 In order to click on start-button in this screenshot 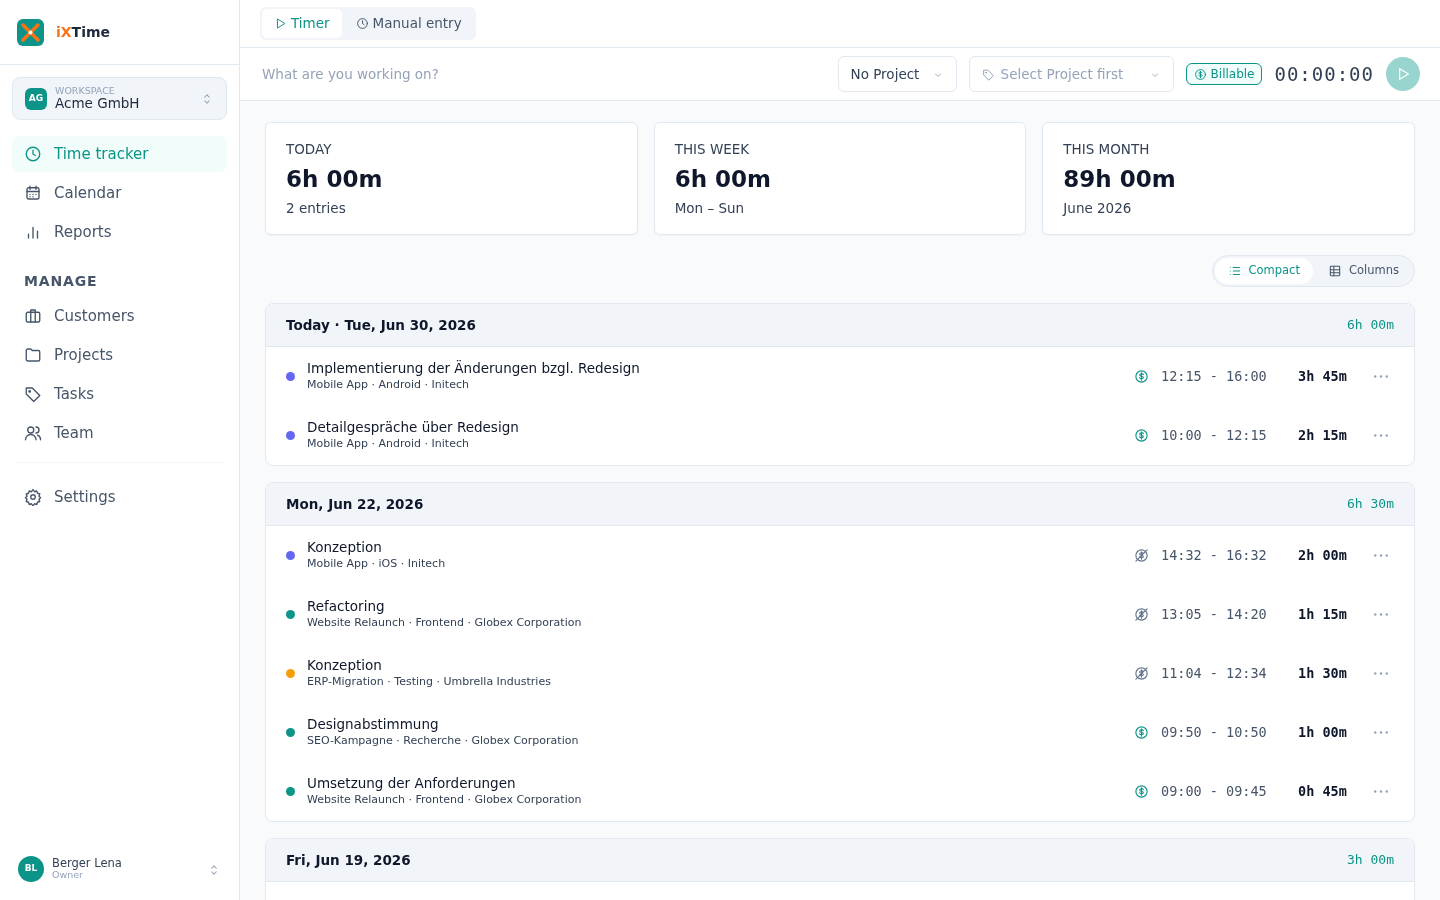, I will do `click(1403, 74)`.